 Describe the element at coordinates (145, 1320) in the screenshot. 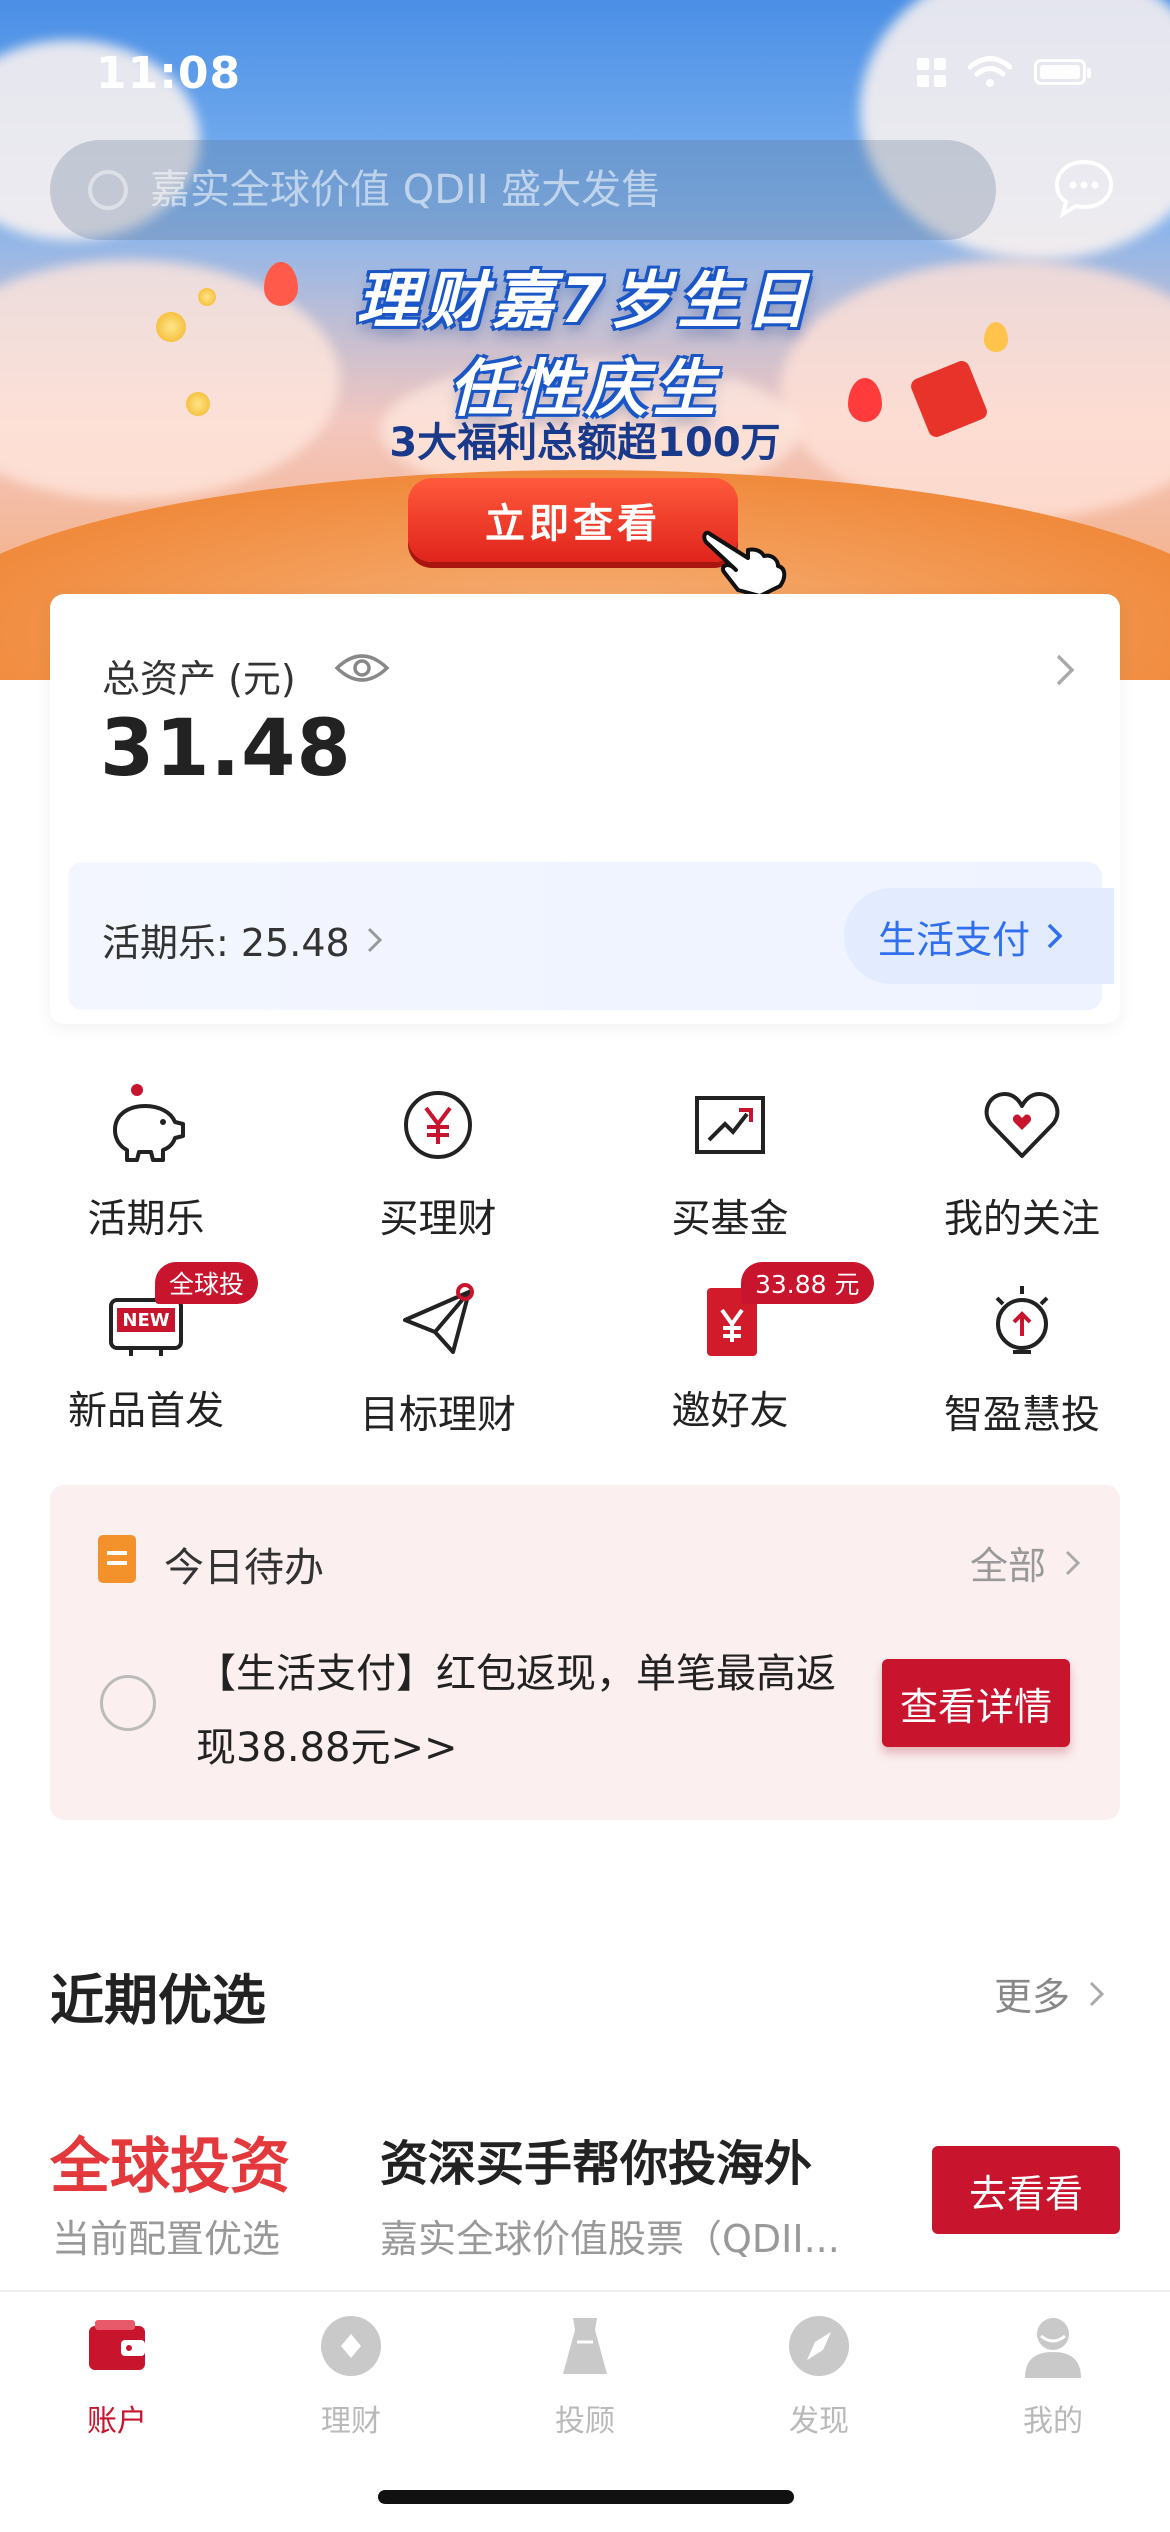

I see `svg-text: NEW` at that location.